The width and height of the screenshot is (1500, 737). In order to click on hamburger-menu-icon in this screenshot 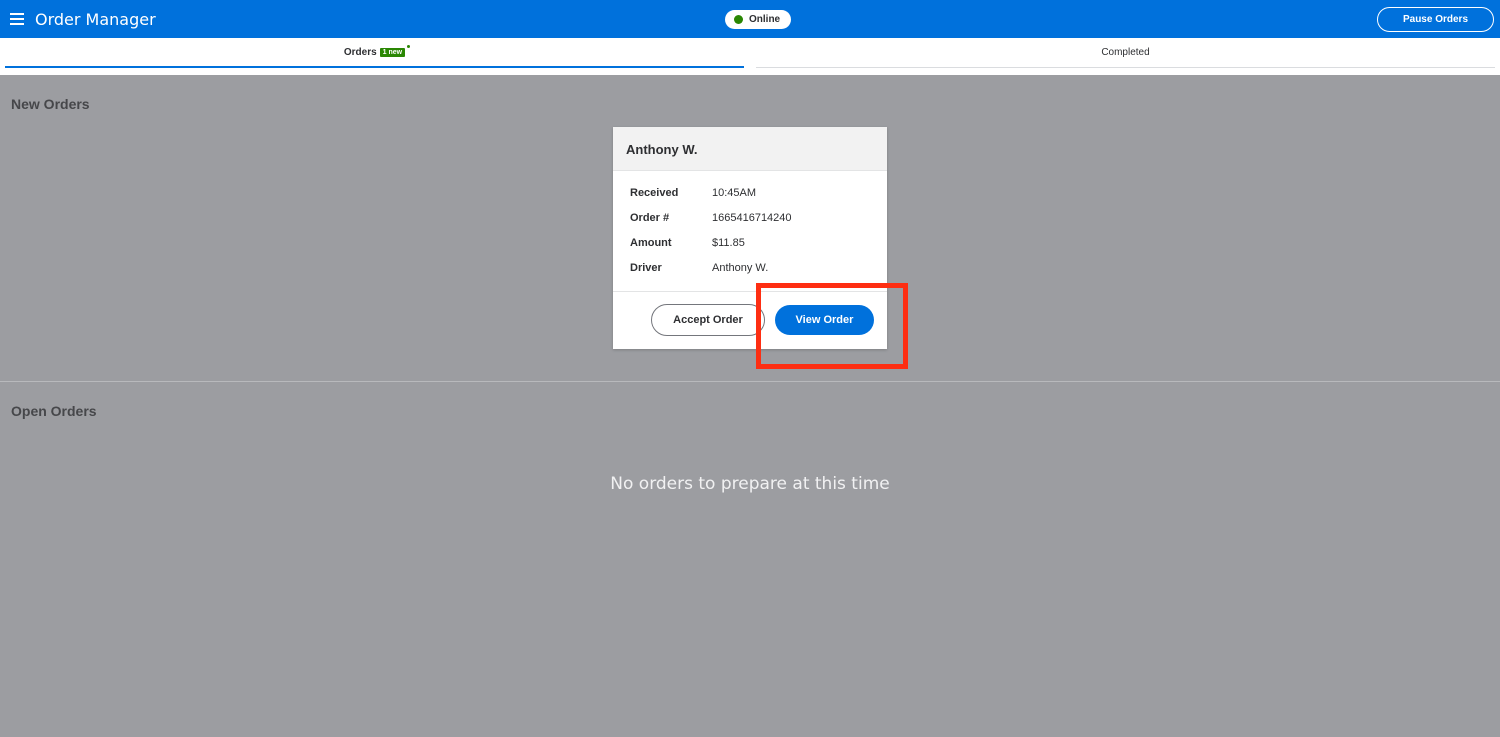, I will do `click(17, 19)`.